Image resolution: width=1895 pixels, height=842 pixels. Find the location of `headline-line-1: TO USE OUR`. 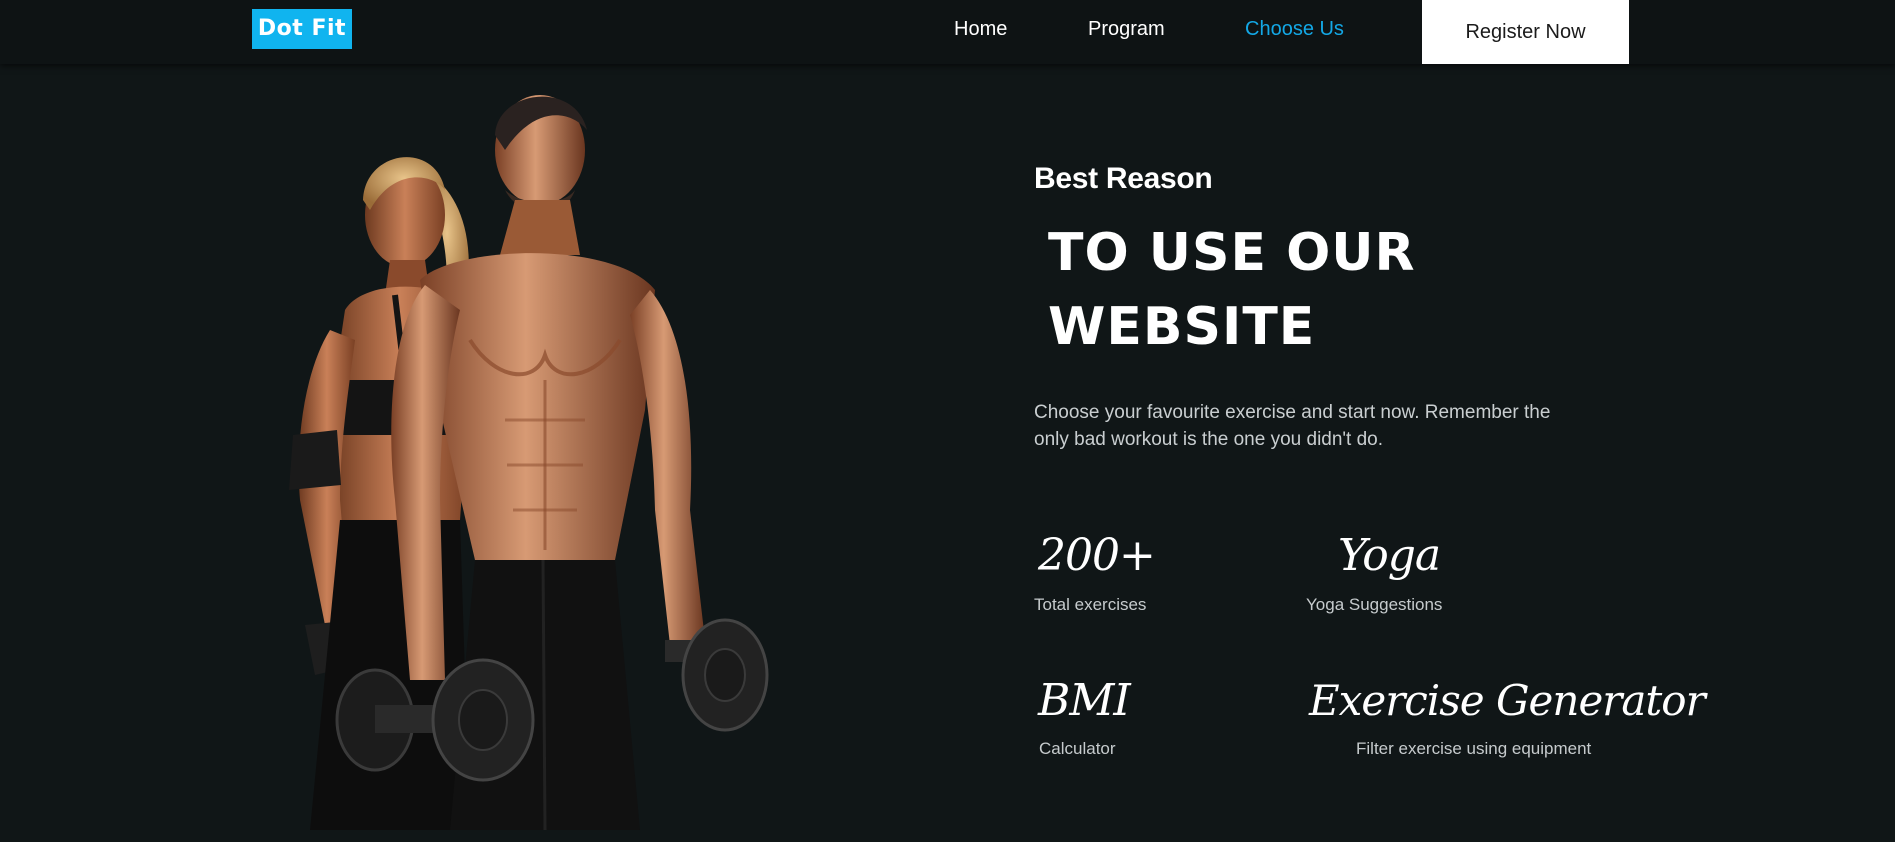

headline-line-1: TO USE OUR is located at coordinates (1232, 253).